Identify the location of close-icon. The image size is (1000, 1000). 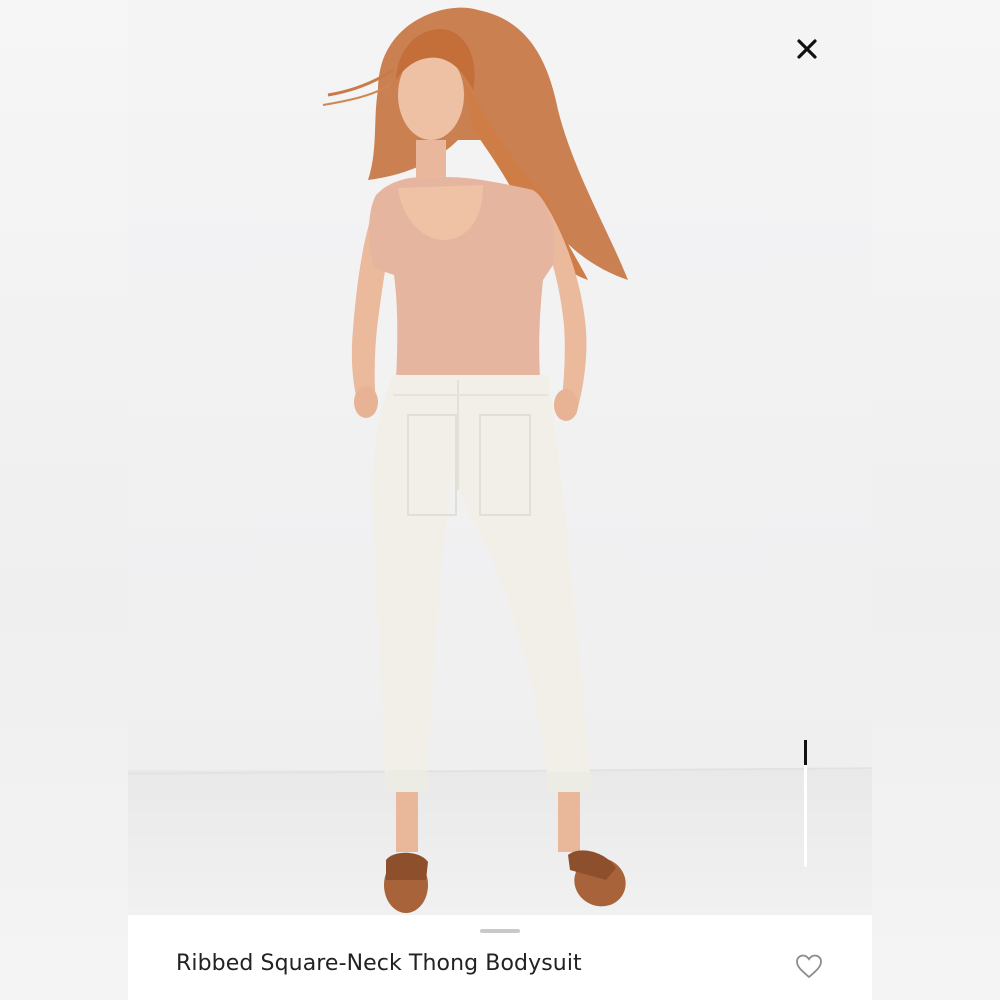
(807, 49).